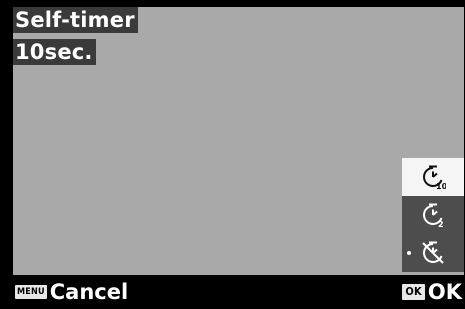  I want to click on current-setting-dot, so click(409, 253).